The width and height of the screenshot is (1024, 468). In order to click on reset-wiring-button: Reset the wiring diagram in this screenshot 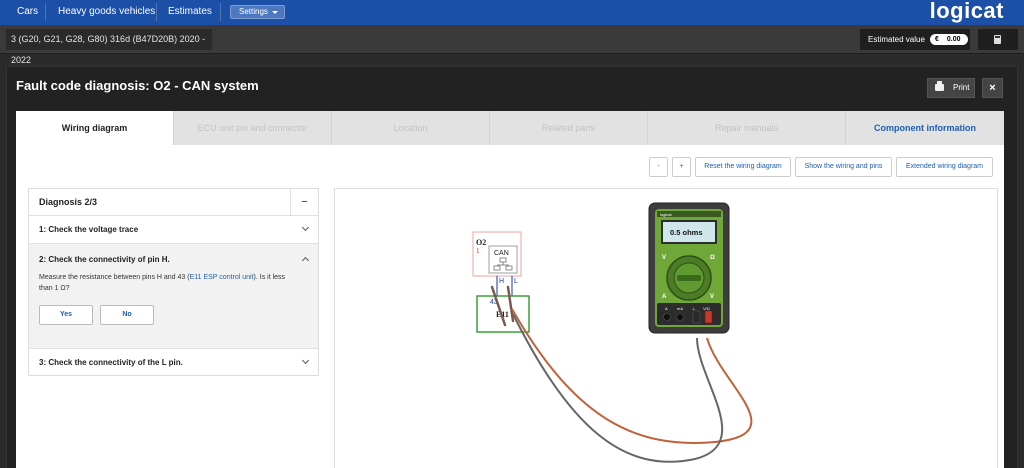, I will do `click(743, 167)`.